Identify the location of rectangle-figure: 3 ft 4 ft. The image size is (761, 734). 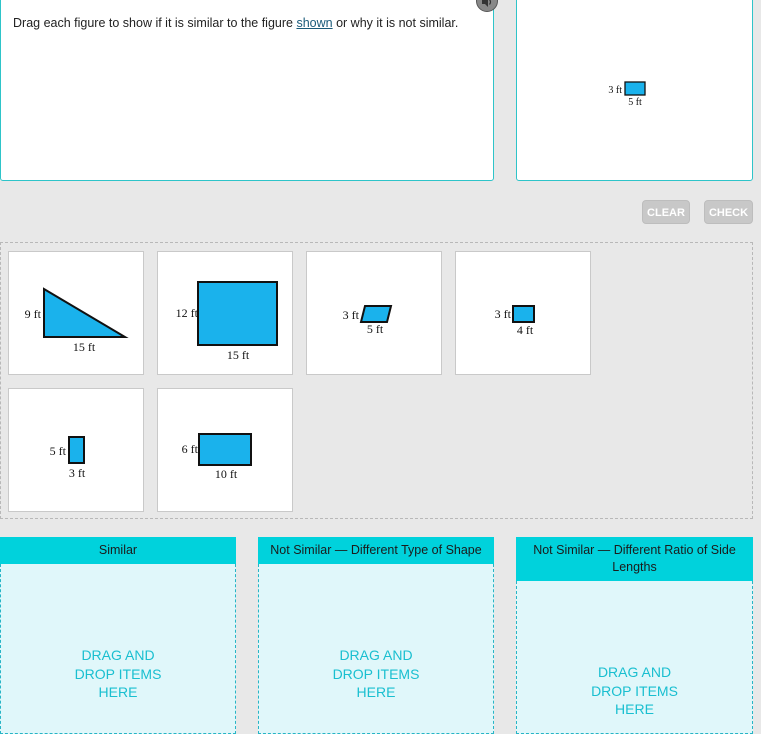
(515, 321).